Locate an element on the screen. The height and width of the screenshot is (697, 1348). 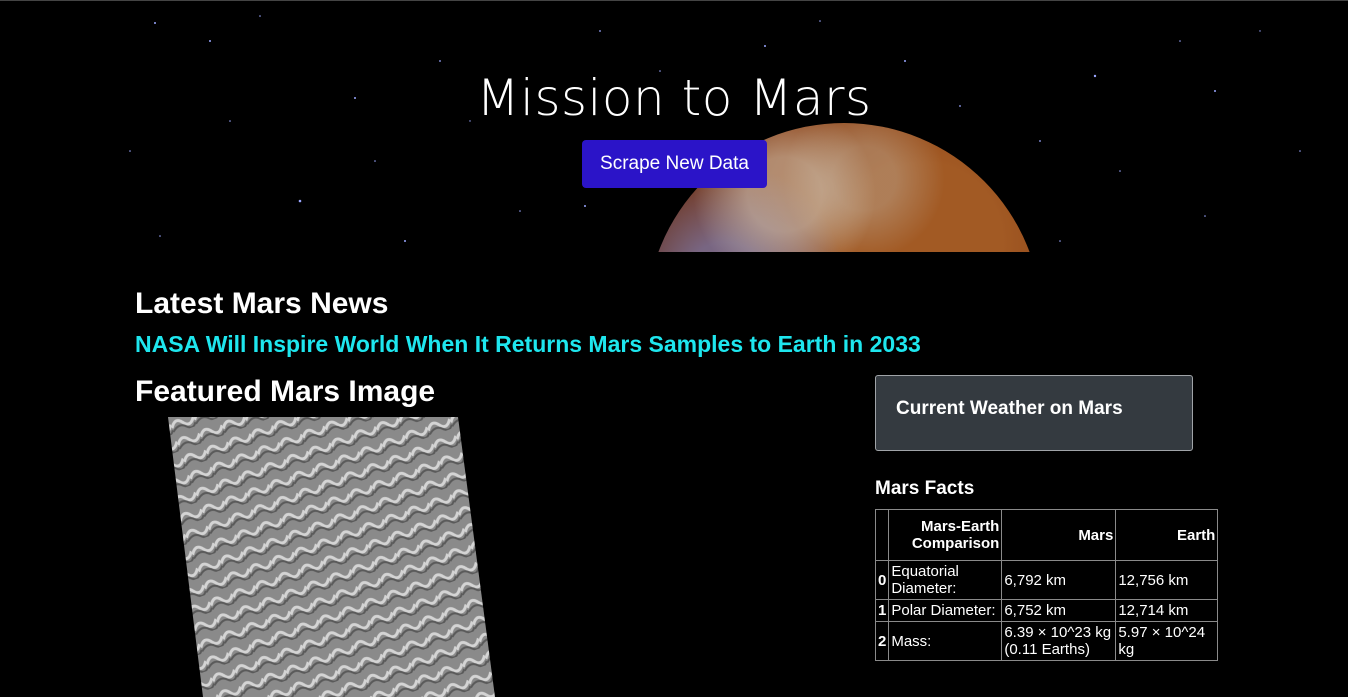
column-header: Earth is located at coordinates (1167, 535).